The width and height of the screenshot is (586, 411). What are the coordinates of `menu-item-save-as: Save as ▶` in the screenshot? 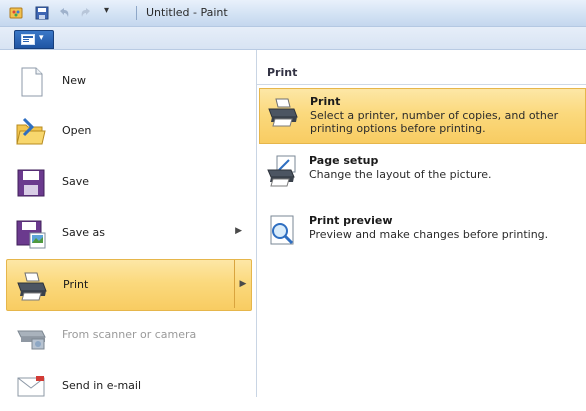 It's located at (128, 233).